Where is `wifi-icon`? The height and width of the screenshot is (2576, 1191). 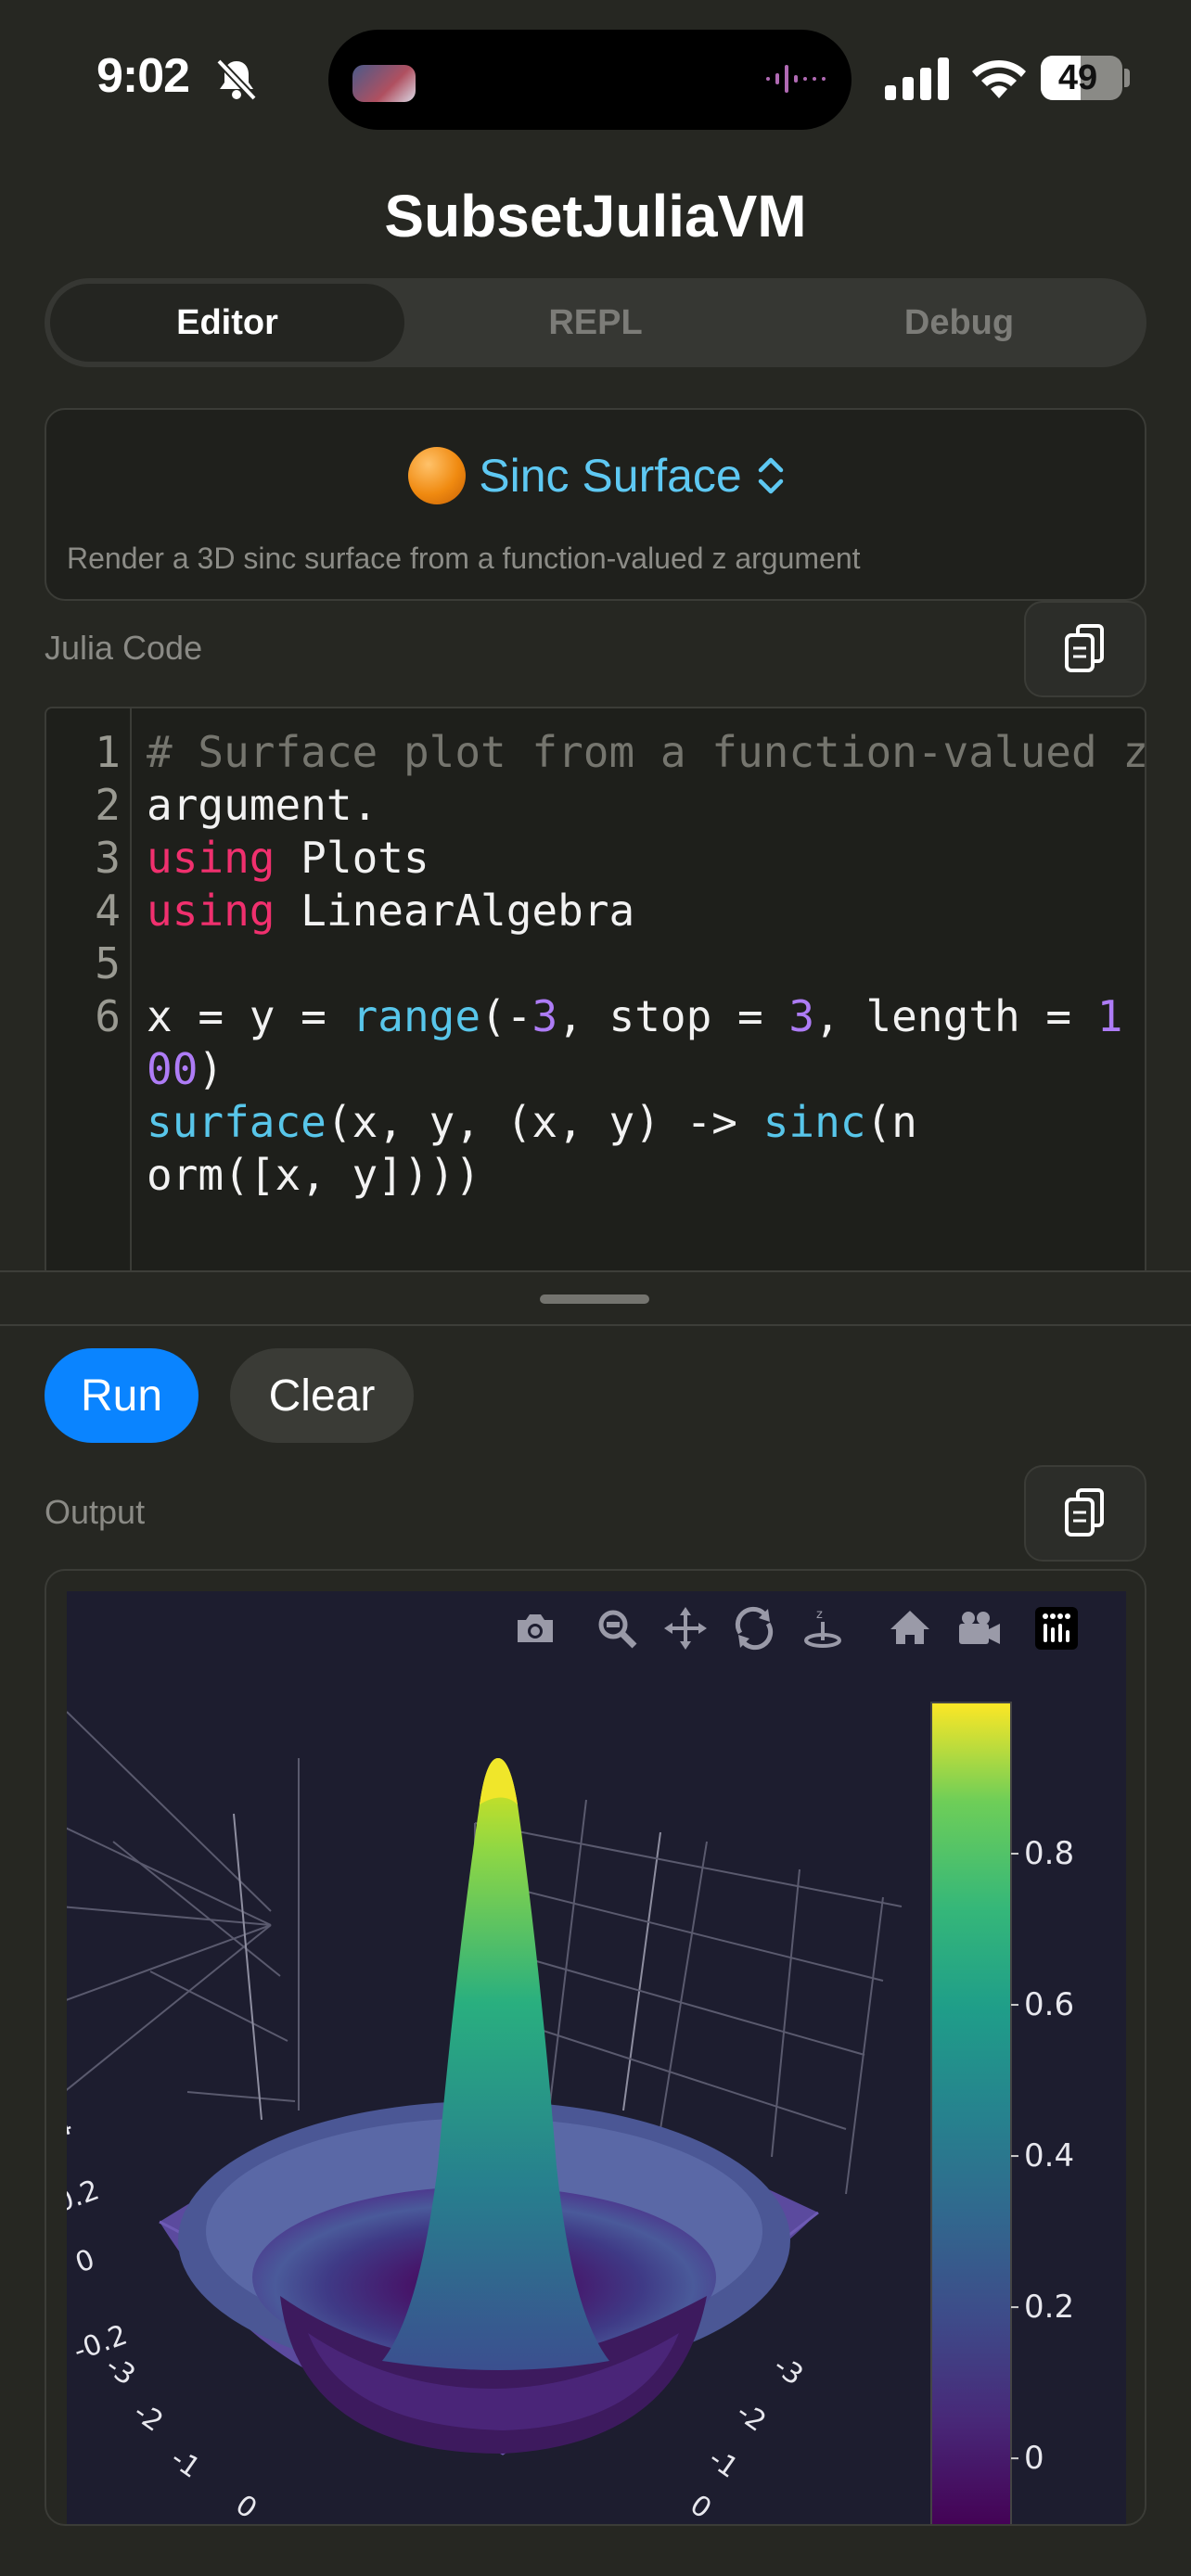
wifi-icon is located at coordinates (999, 79).